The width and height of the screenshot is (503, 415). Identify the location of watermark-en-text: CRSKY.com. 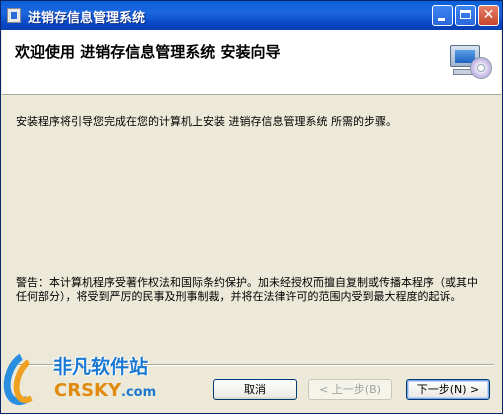
(105, 390).